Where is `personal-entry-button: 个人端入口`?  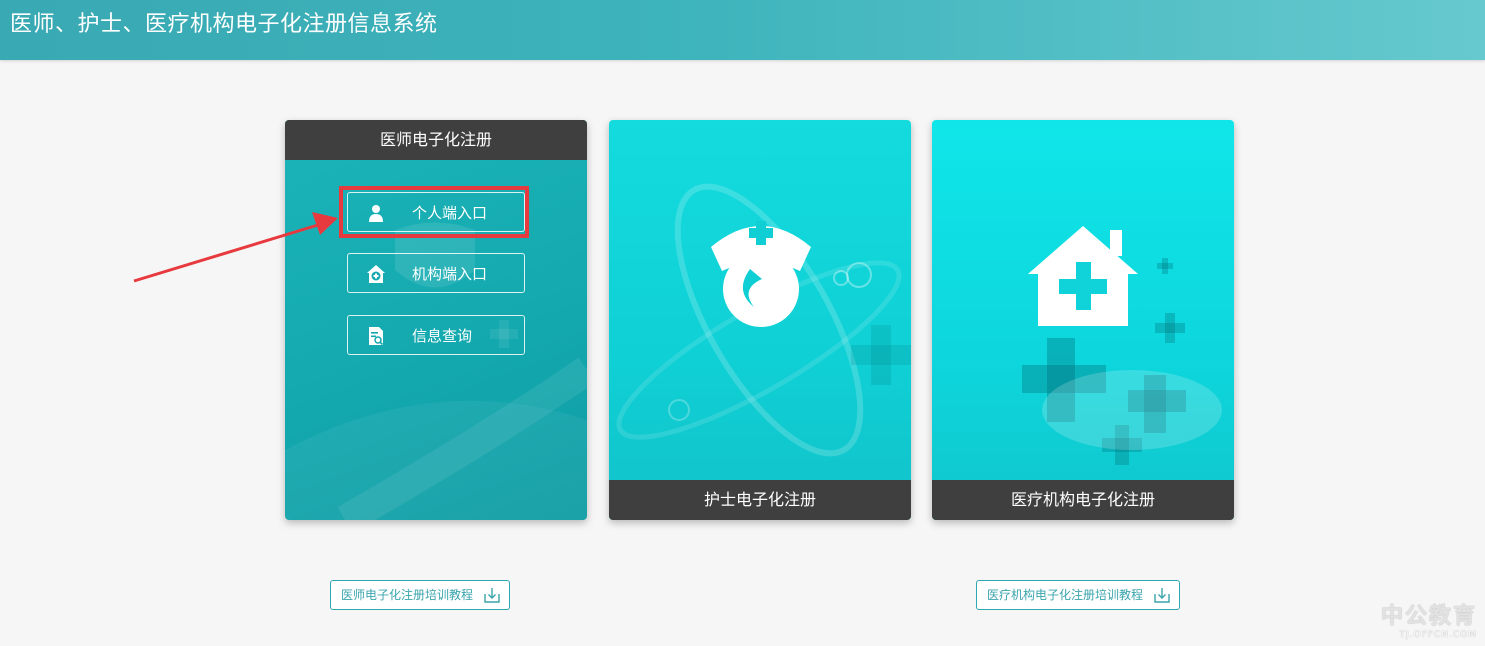
personal-entry-button: 个人端入口 is located at coordinates (436, 212).